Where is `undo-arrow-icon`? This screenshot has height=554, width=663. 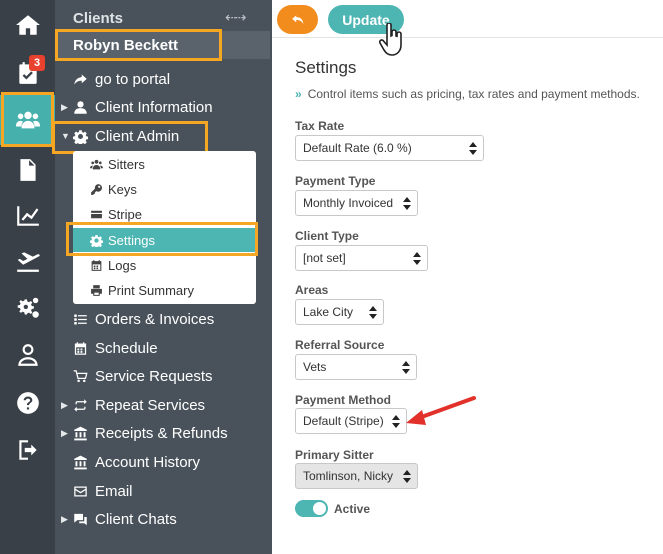 undo-arrow-icon is located at coordinates (298, 20).